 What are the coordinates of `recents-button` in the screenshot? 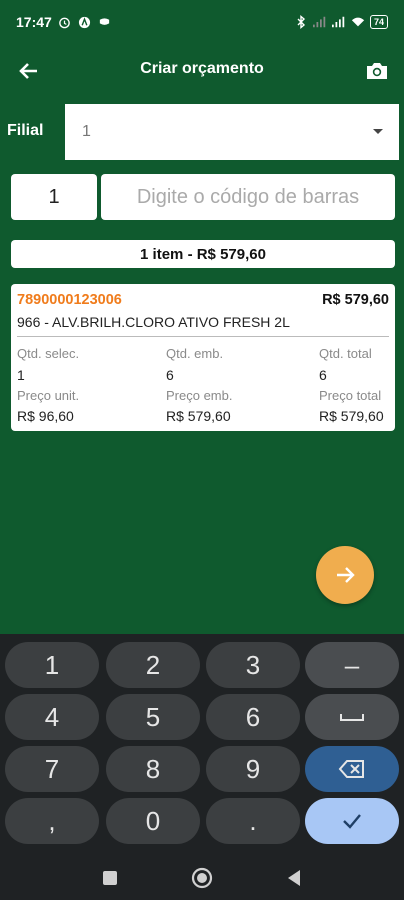 It's located at (110, 878).